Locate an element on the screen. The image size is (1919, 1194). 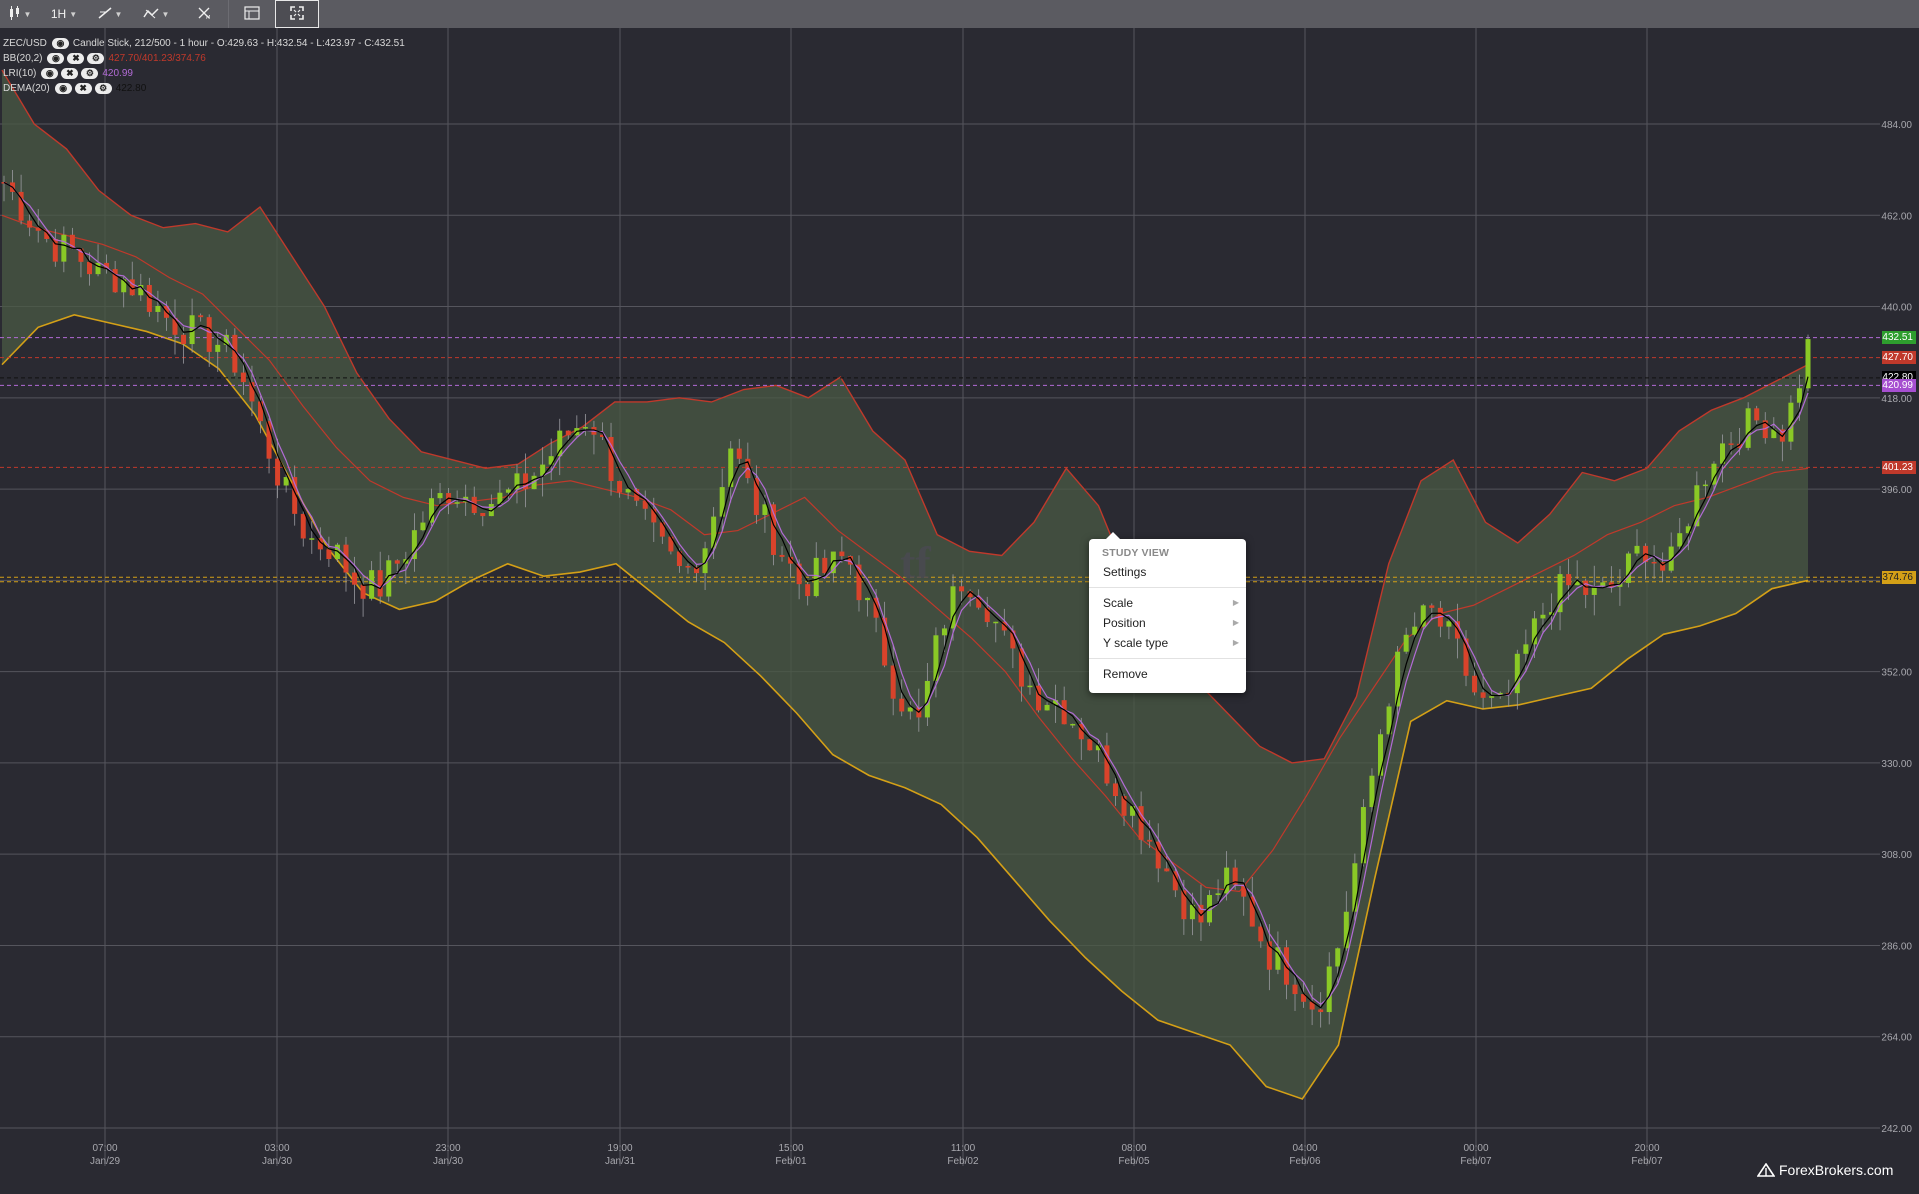
indicators-button: ▼ is located at coordinates (156, 14).